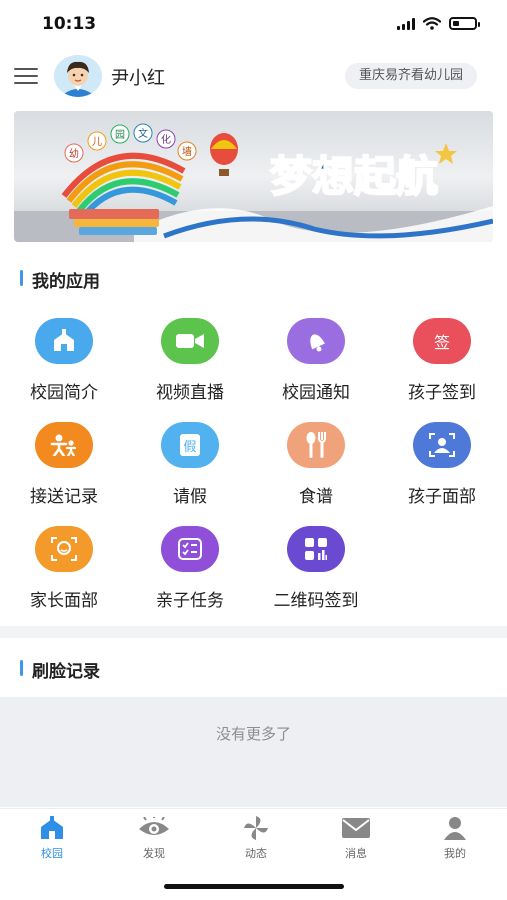  I want to click on status-time: 10:13, so click(69, 24).